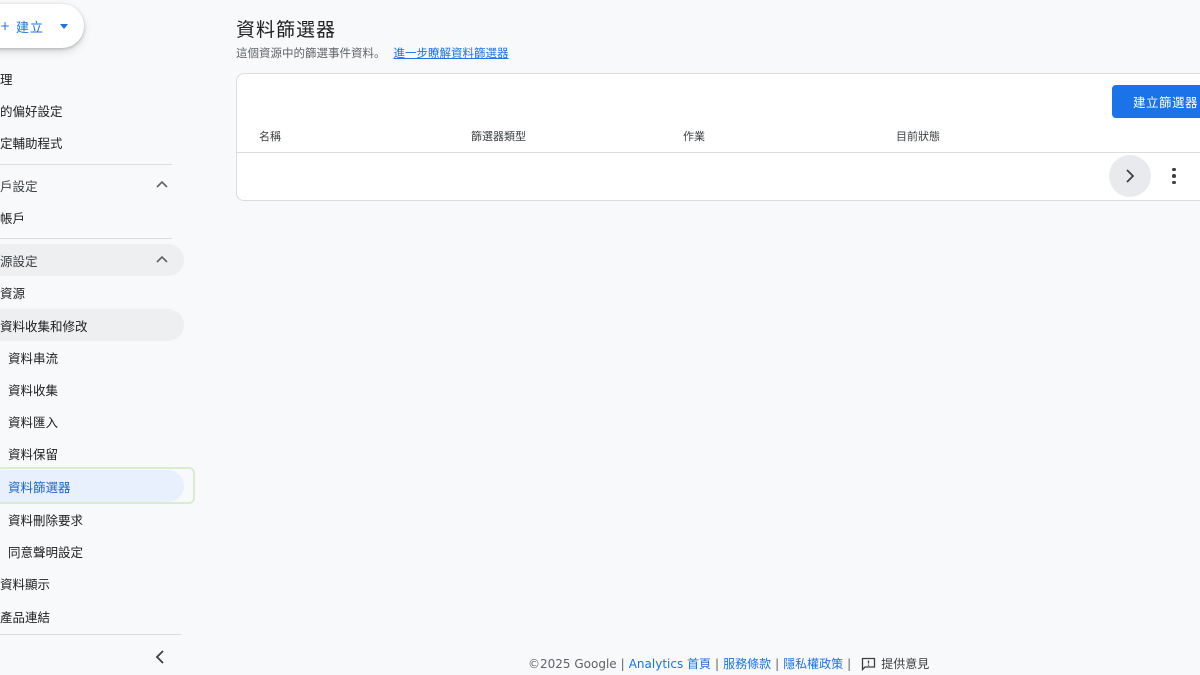  What do you see at coordinates (286, 30) in the screenshot?
I see `page-title: 資料篩選器` at bounding box center [286, 30].